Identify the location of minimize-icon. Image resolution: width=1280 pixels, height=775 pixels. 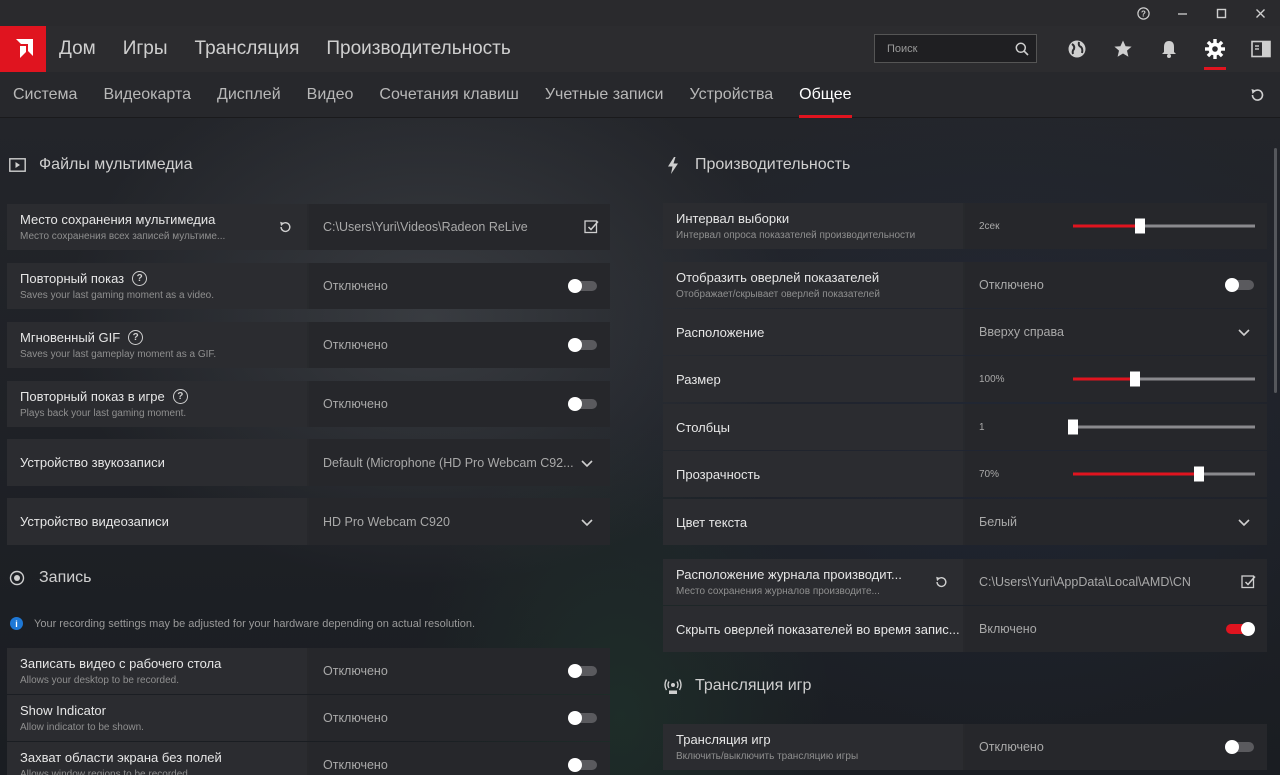
(1182, 13).